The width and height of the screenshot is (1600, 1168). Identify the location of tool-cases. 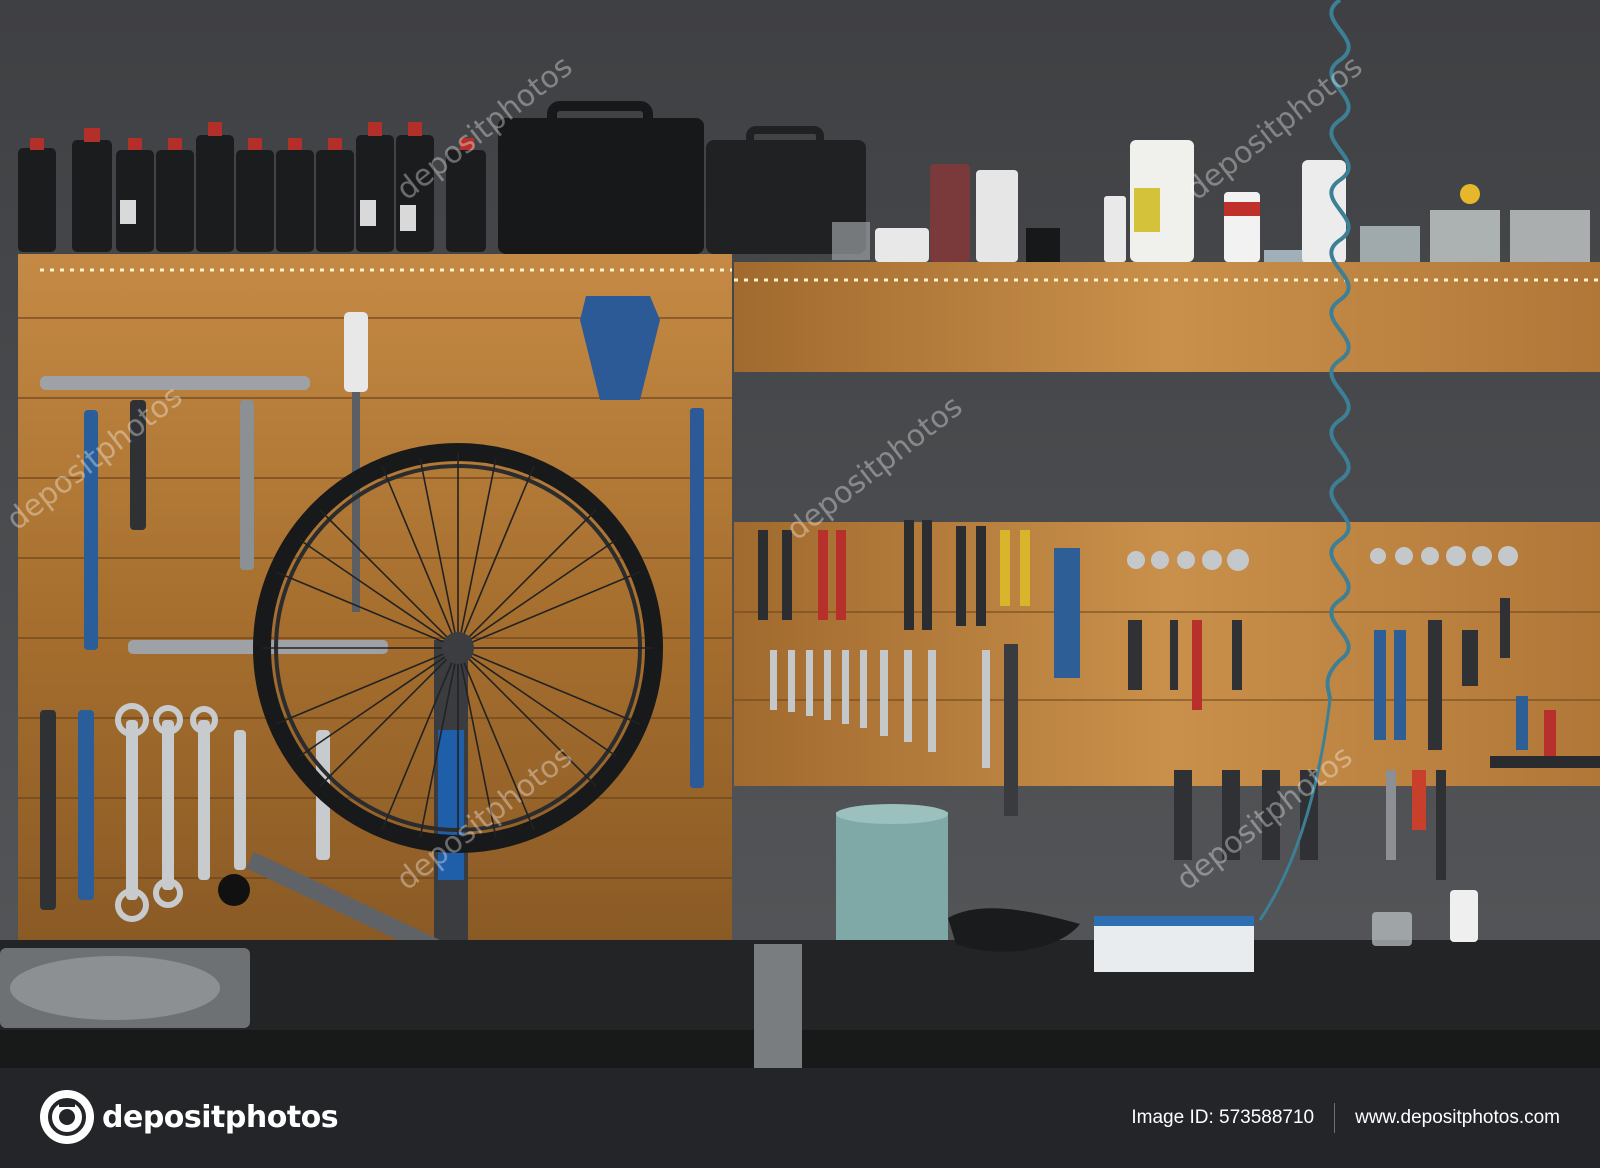
(682, 177).